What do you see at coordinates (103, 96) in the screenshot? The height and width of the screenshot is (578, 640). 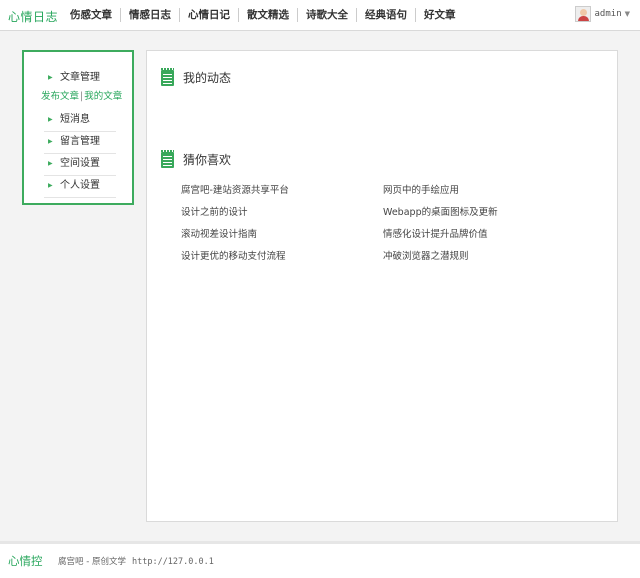 I see `my-articles-link: 我的文章` at bounding box center [103, 96].